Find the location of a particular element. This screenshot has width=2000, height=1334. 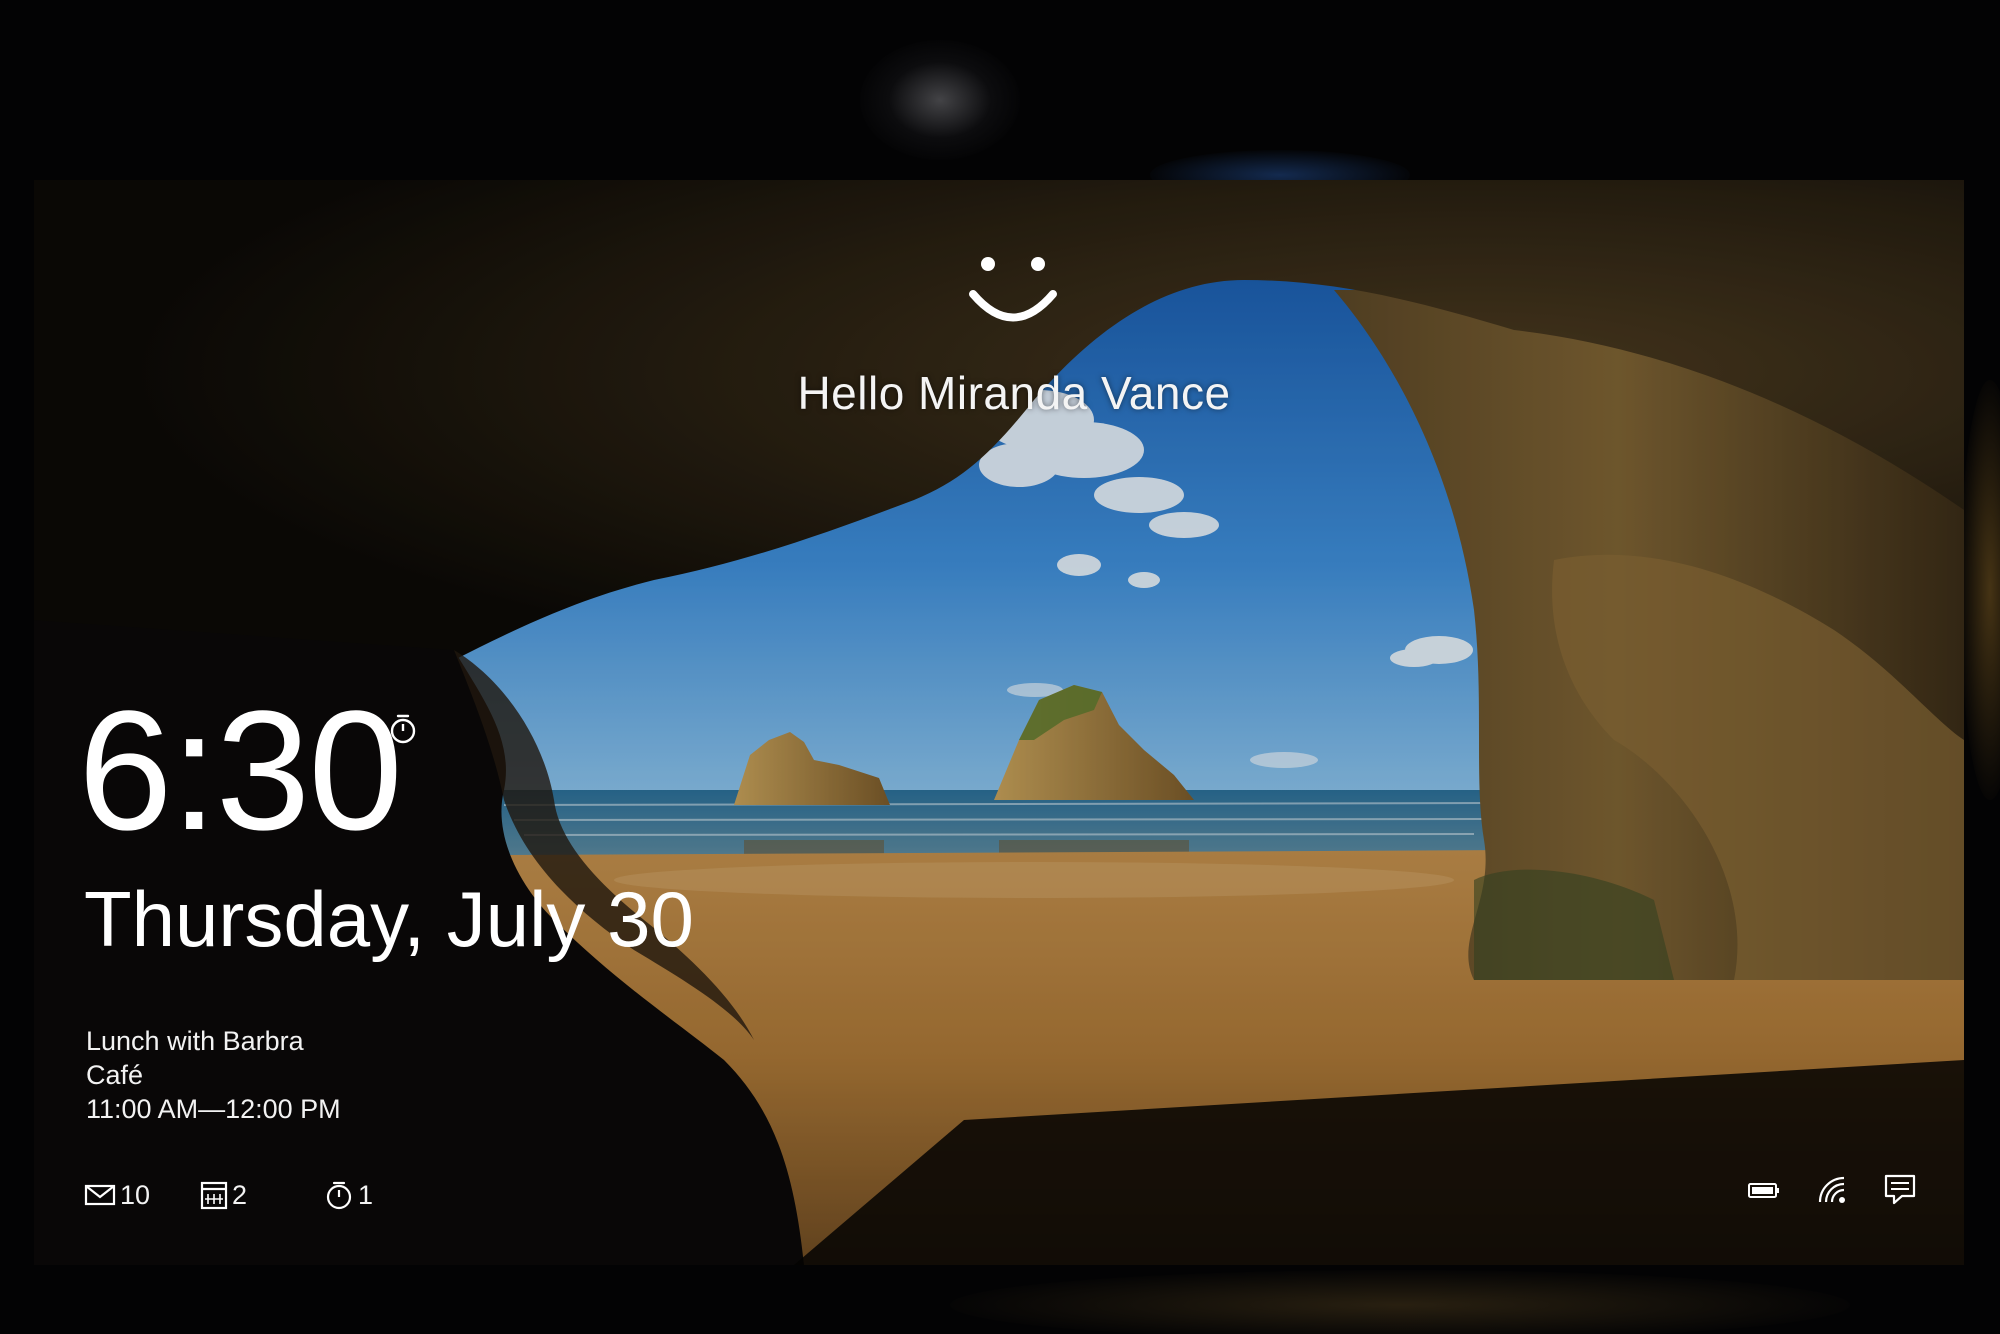

bottom-reflection is located at coordinates (1400, 1302).